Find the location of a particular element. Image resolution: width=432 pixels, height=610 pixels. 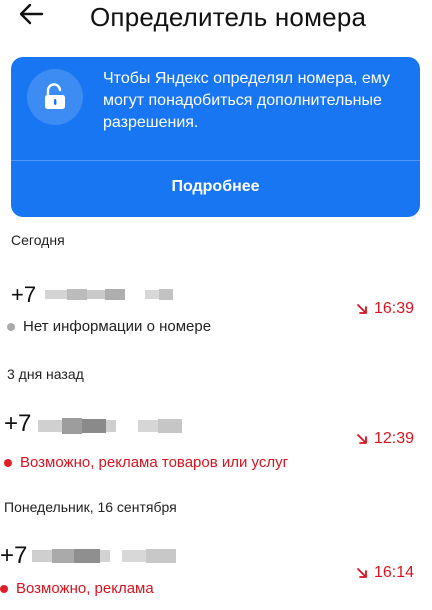

caller-status: Нет информации о номере is located at coordinates (109, 326).